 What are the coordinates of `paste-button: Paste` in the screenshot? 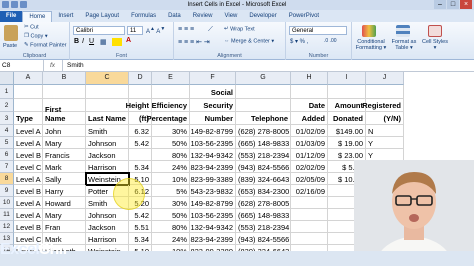 It's located at (10, 46).